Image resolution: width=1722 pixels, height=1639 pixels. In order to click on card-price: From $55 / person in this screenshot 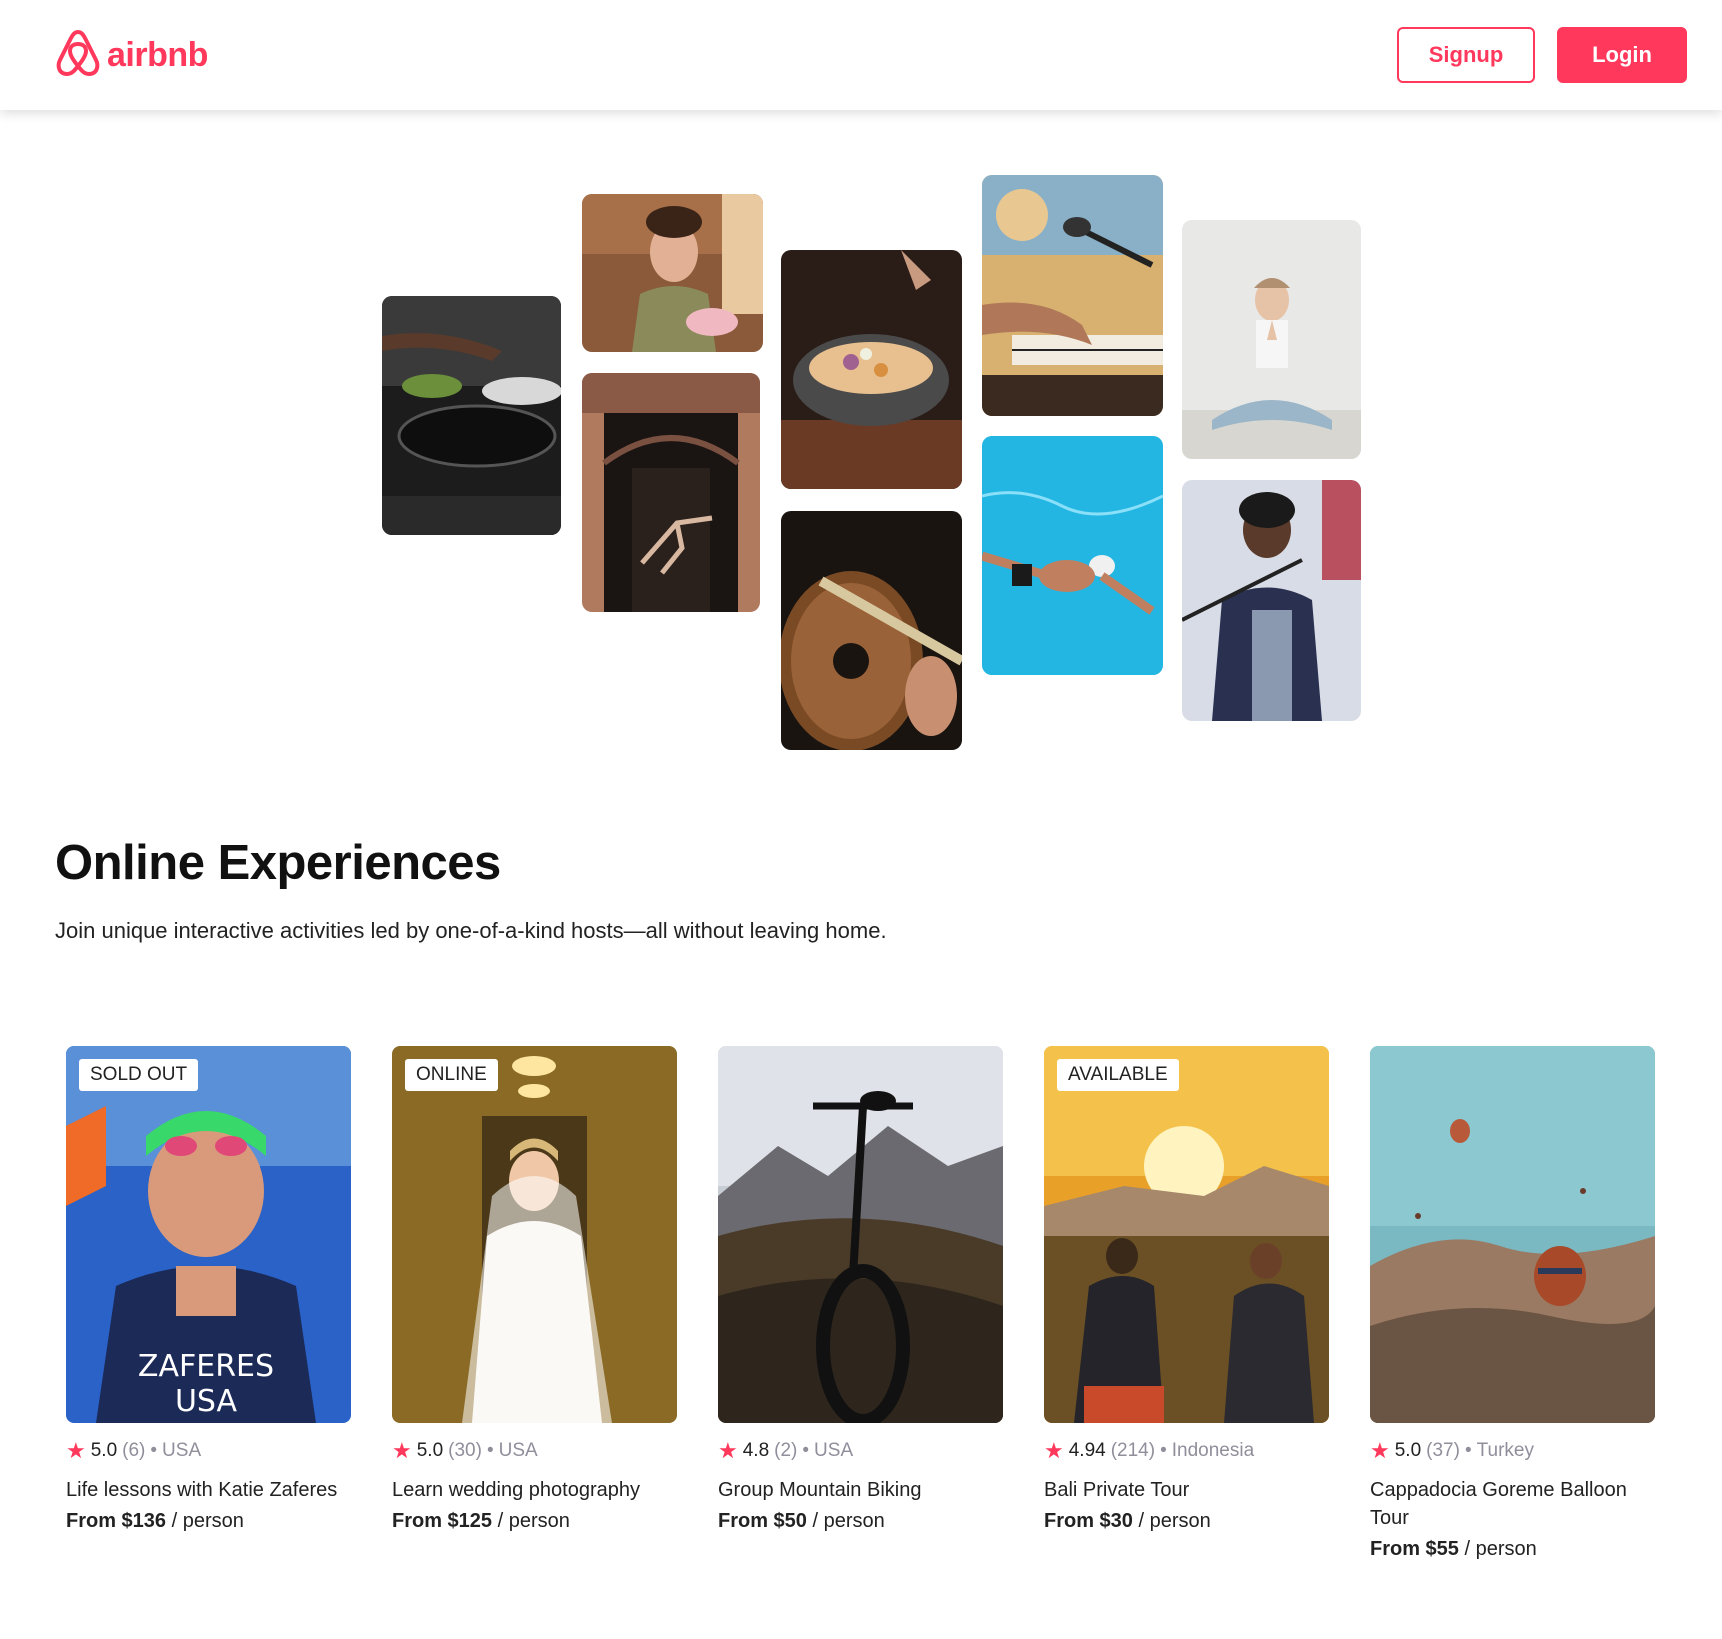, I will do `click(1512, 1549)`.